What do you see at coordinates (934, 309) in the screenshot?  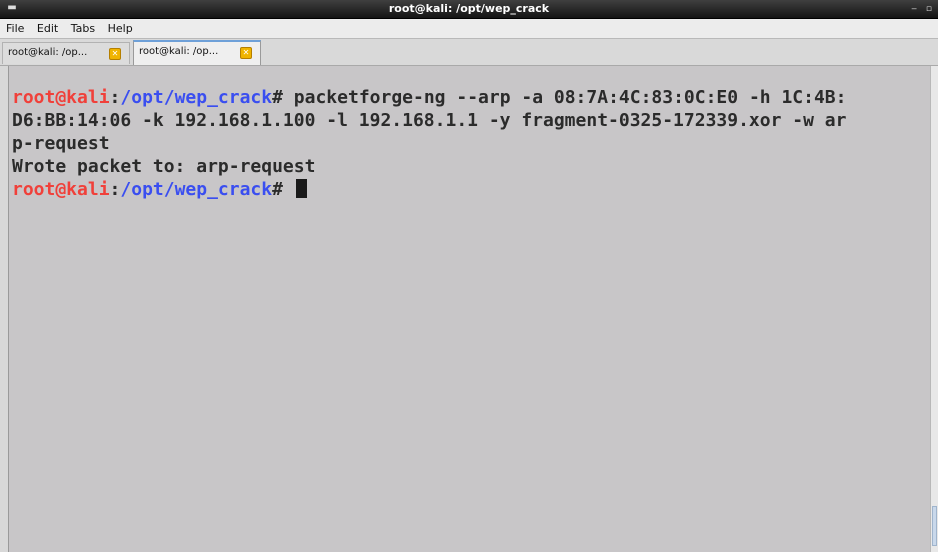 I see `terminal-scrollbar` at bounding box center [934, 309].